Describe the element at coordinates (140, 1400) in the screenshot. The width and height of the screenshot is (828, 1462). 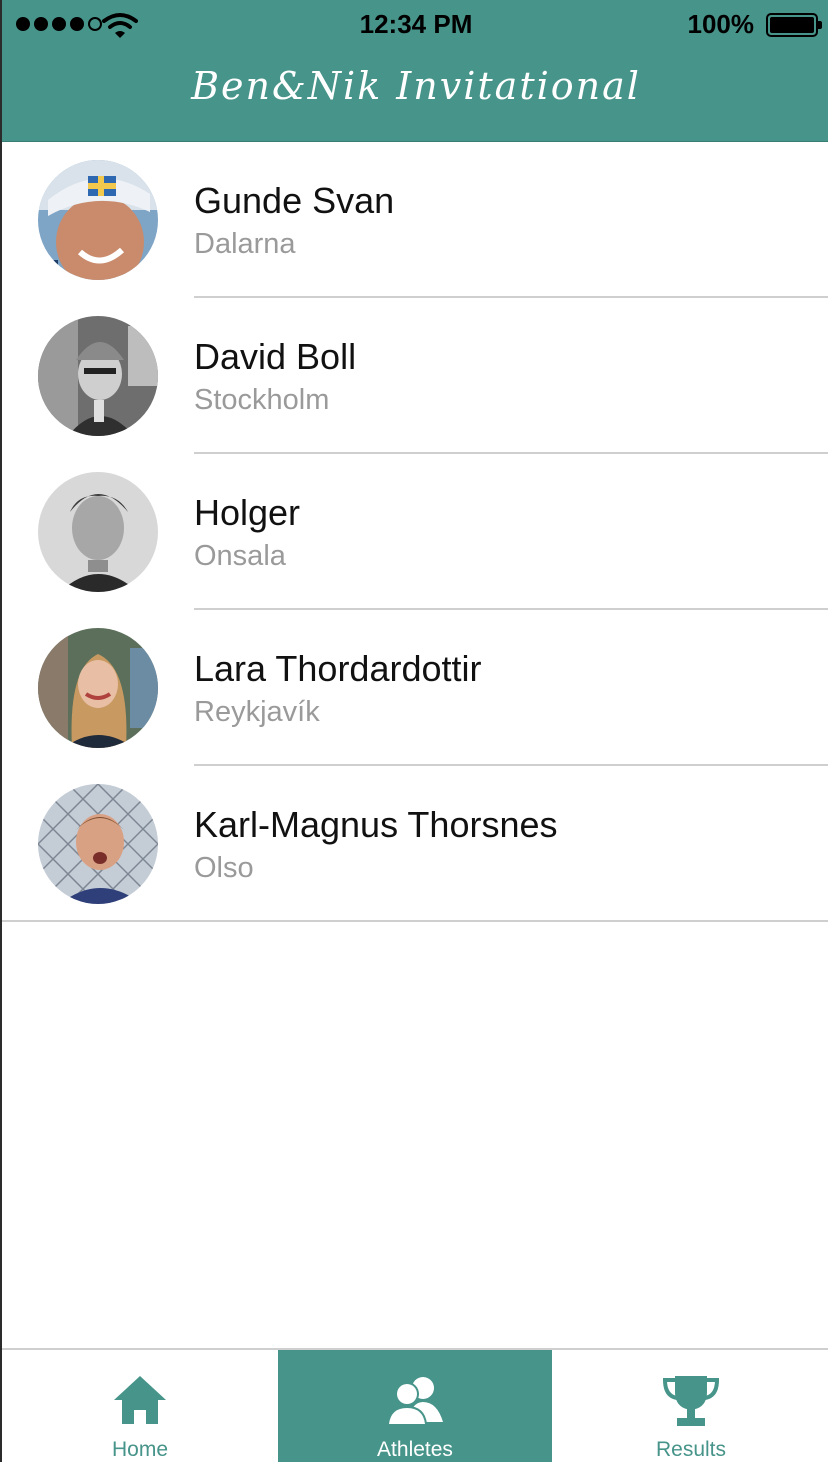
I see `home-icon` at that location.